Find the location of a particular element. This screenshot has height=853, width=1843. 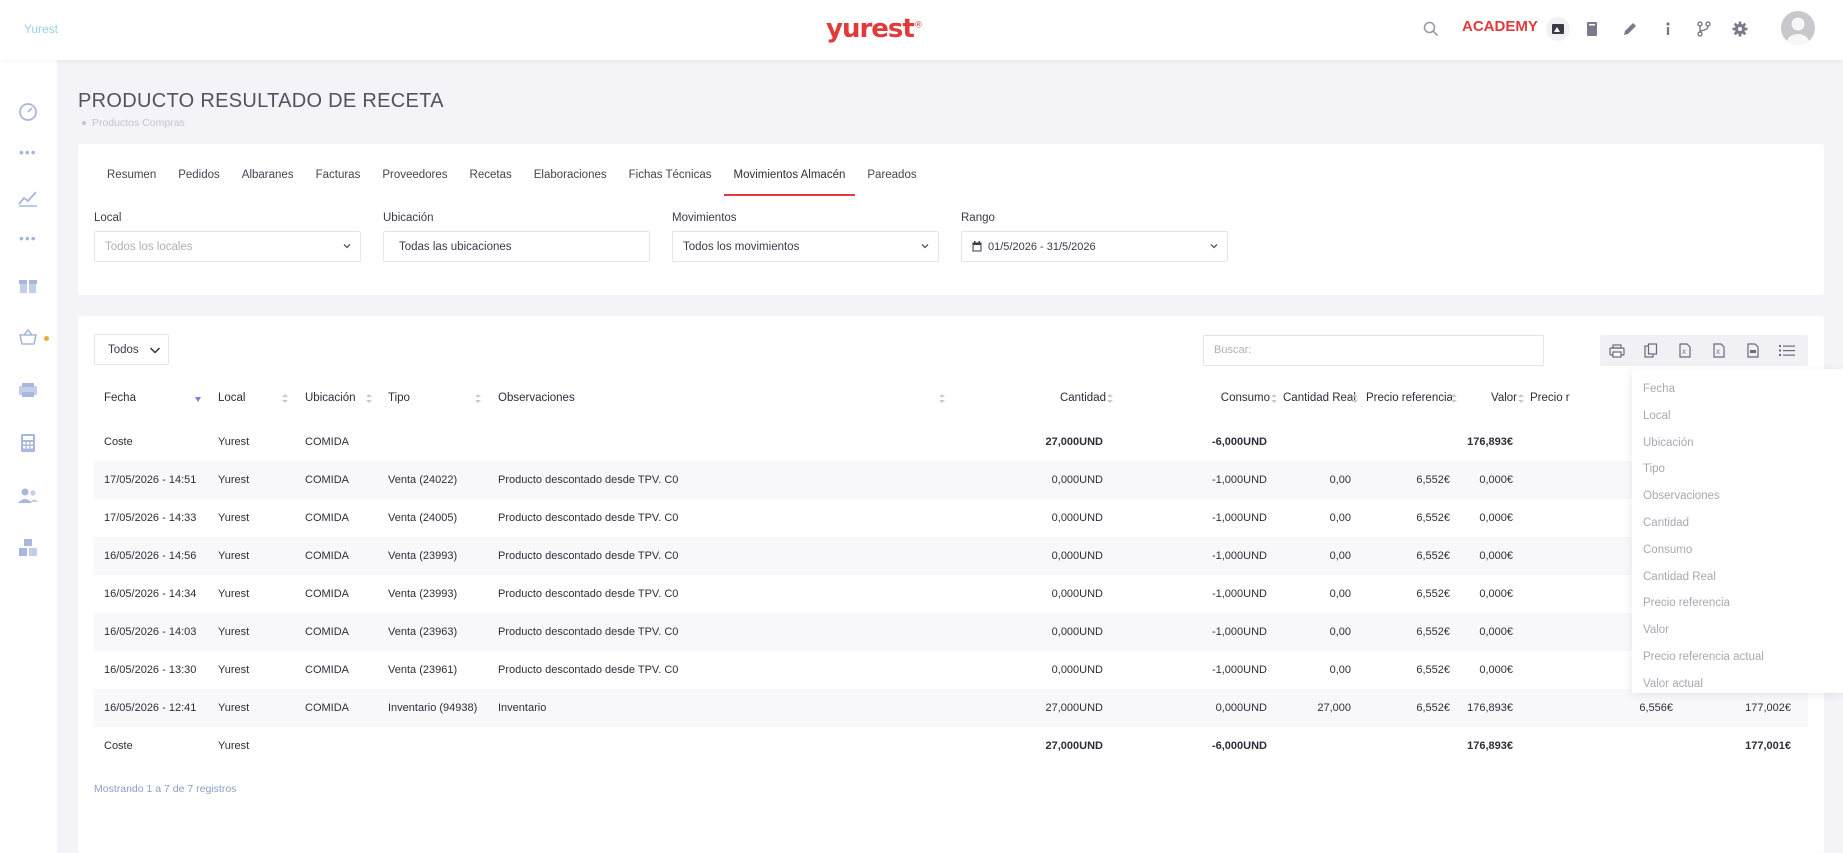

branch-icon is located at coordinates (1704, 29).